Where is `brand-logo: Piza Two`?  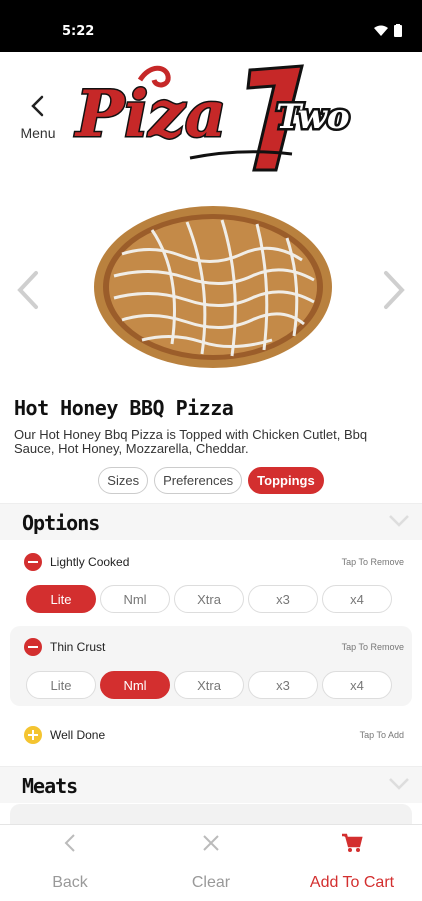 brand-logo: Piza Two is located at coordinates (212, 118).